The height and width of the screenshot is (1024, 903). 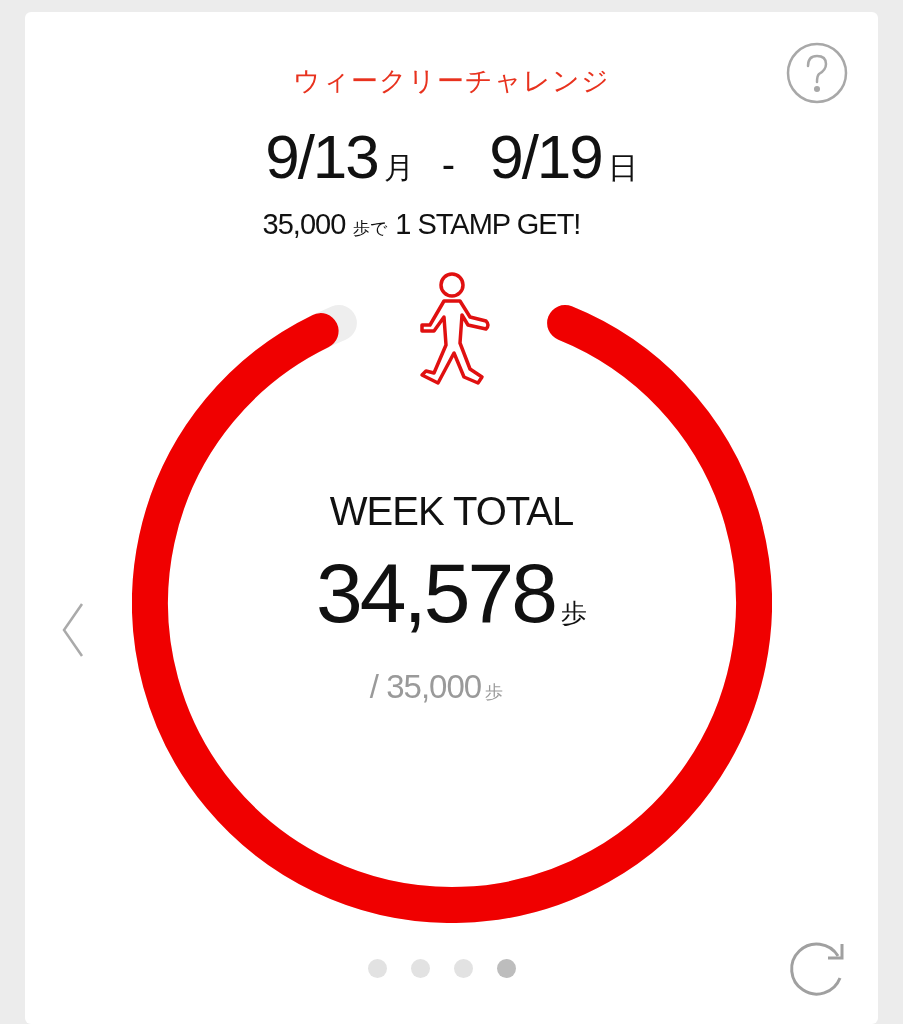 I want to click on goal-unit: 歩で, so click(x=370, y=229).